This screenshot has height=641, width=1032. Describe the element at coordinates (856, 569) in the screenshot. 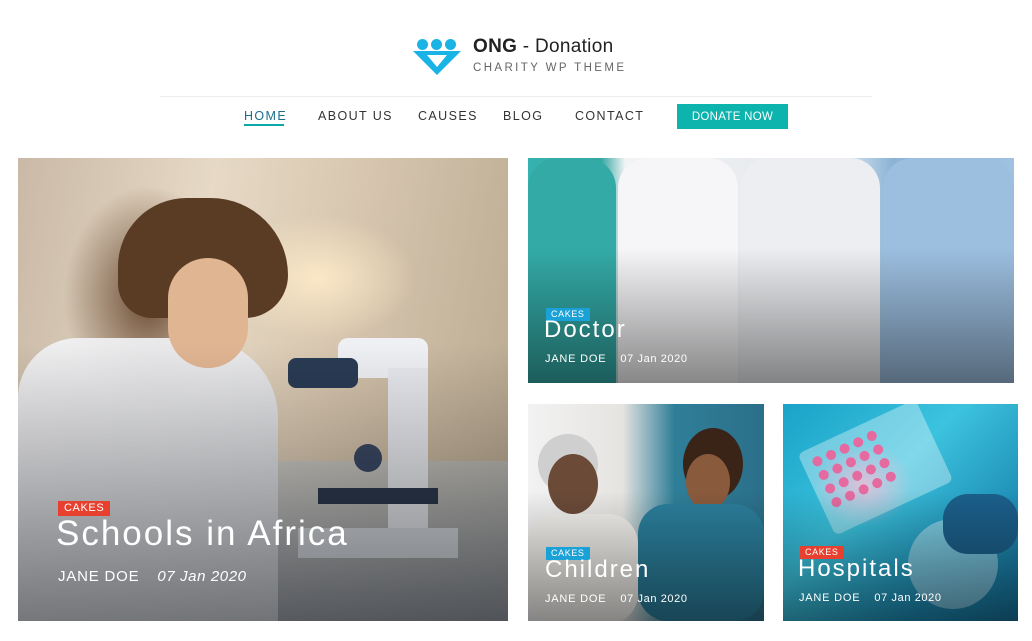

I see `post-title: Hospitals` at that location.